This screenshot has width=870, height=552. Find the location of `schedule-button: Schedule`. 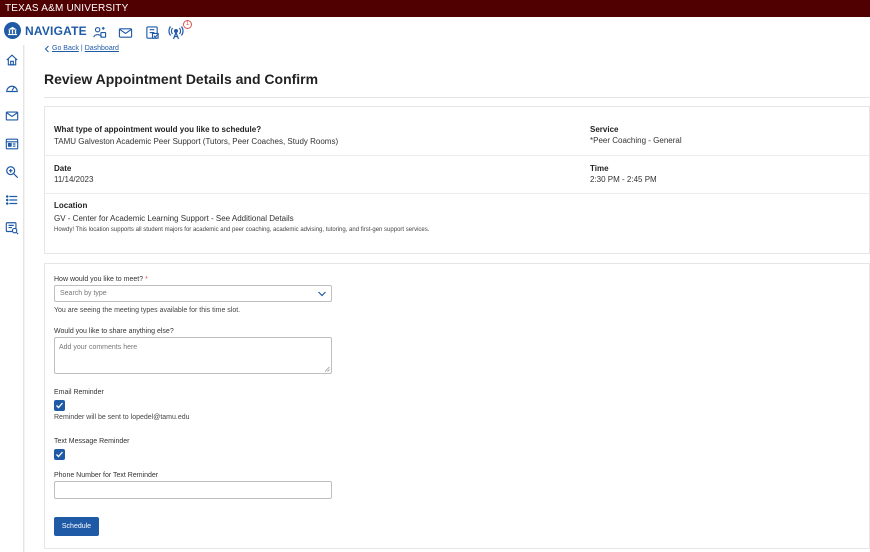

schedule-button: Schedule is located at coordinates (76, 526).